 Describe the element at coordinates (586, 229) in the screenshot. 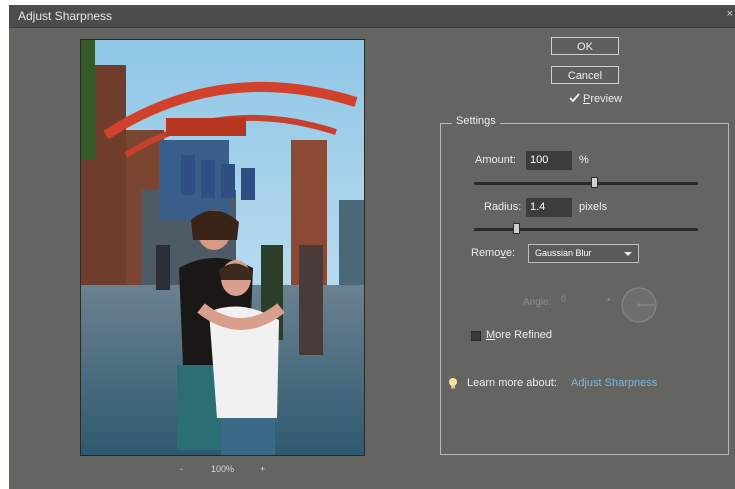

I see `radius-slider-track` at that location.